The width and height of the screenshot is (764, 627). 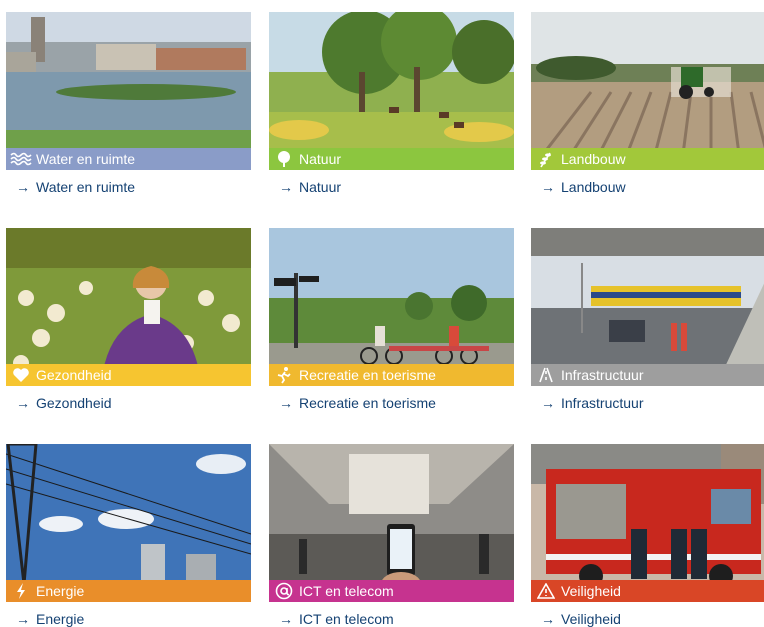 I want to click on link-landbouw: → Landbouw, so click(x=583, y=187).